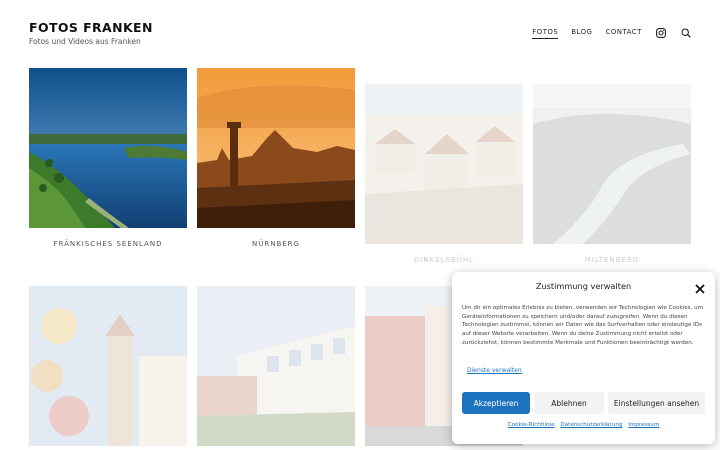 The width and height of the screenshot is (720, 450). I want to click on main-nav: FOTOS BLOG CONTACT, so click(605, 33).